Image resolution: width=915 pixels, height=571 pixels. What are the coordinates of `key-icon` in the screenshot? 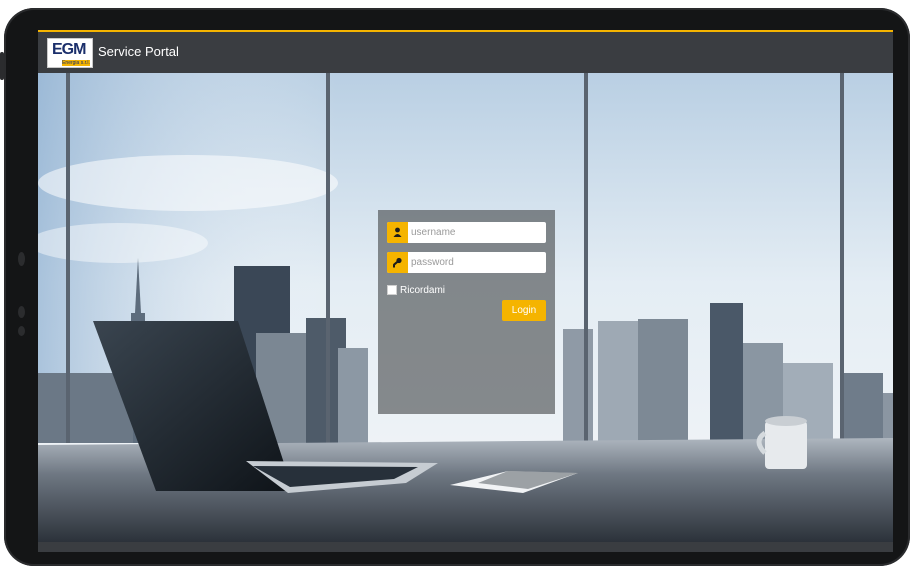 It's located at (397, 262).